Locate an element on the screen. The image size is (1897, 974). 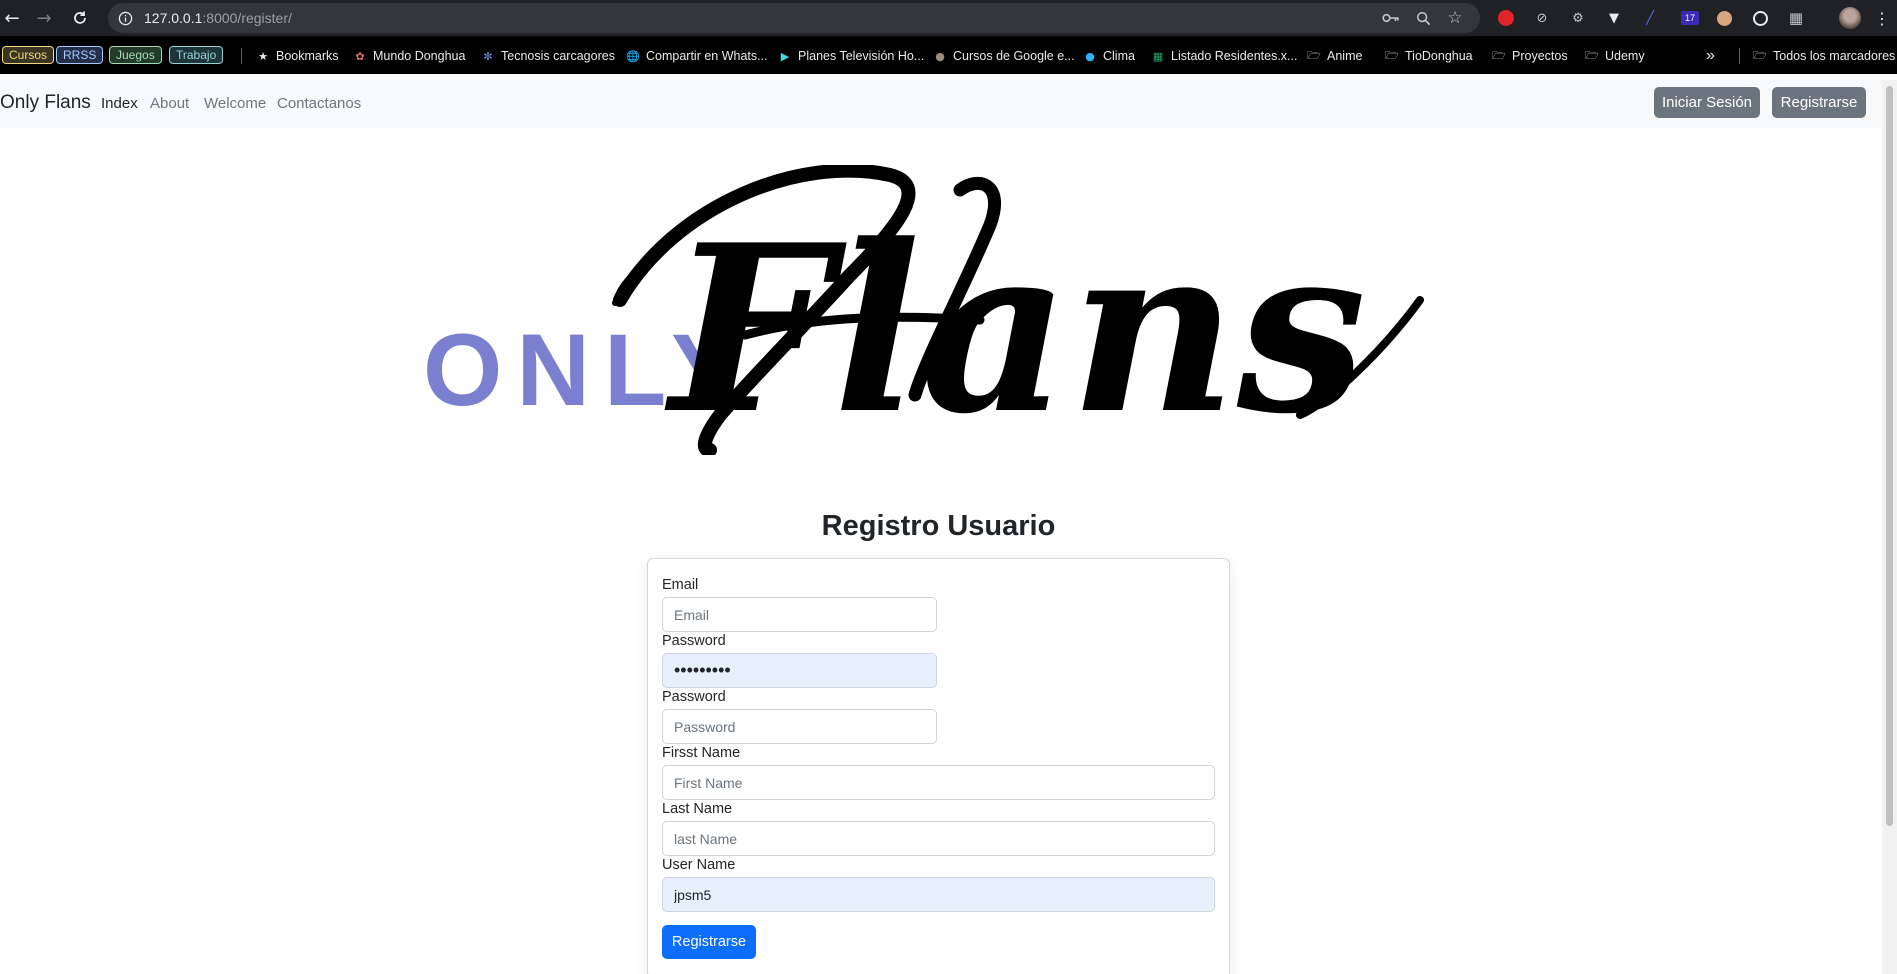
bookmark-all-bookmarks: 🗁 Todos los marcadores is located at coordinates (1824, 56).